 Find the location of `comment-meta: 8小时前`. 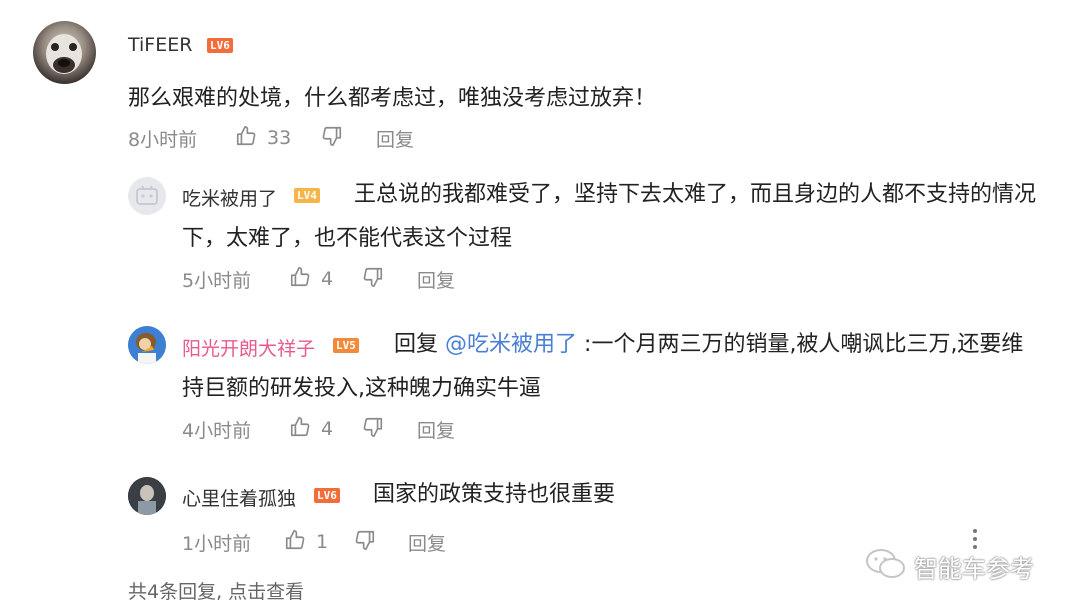

comment-meta: 8小时前 is located at coordinates (162, 138).